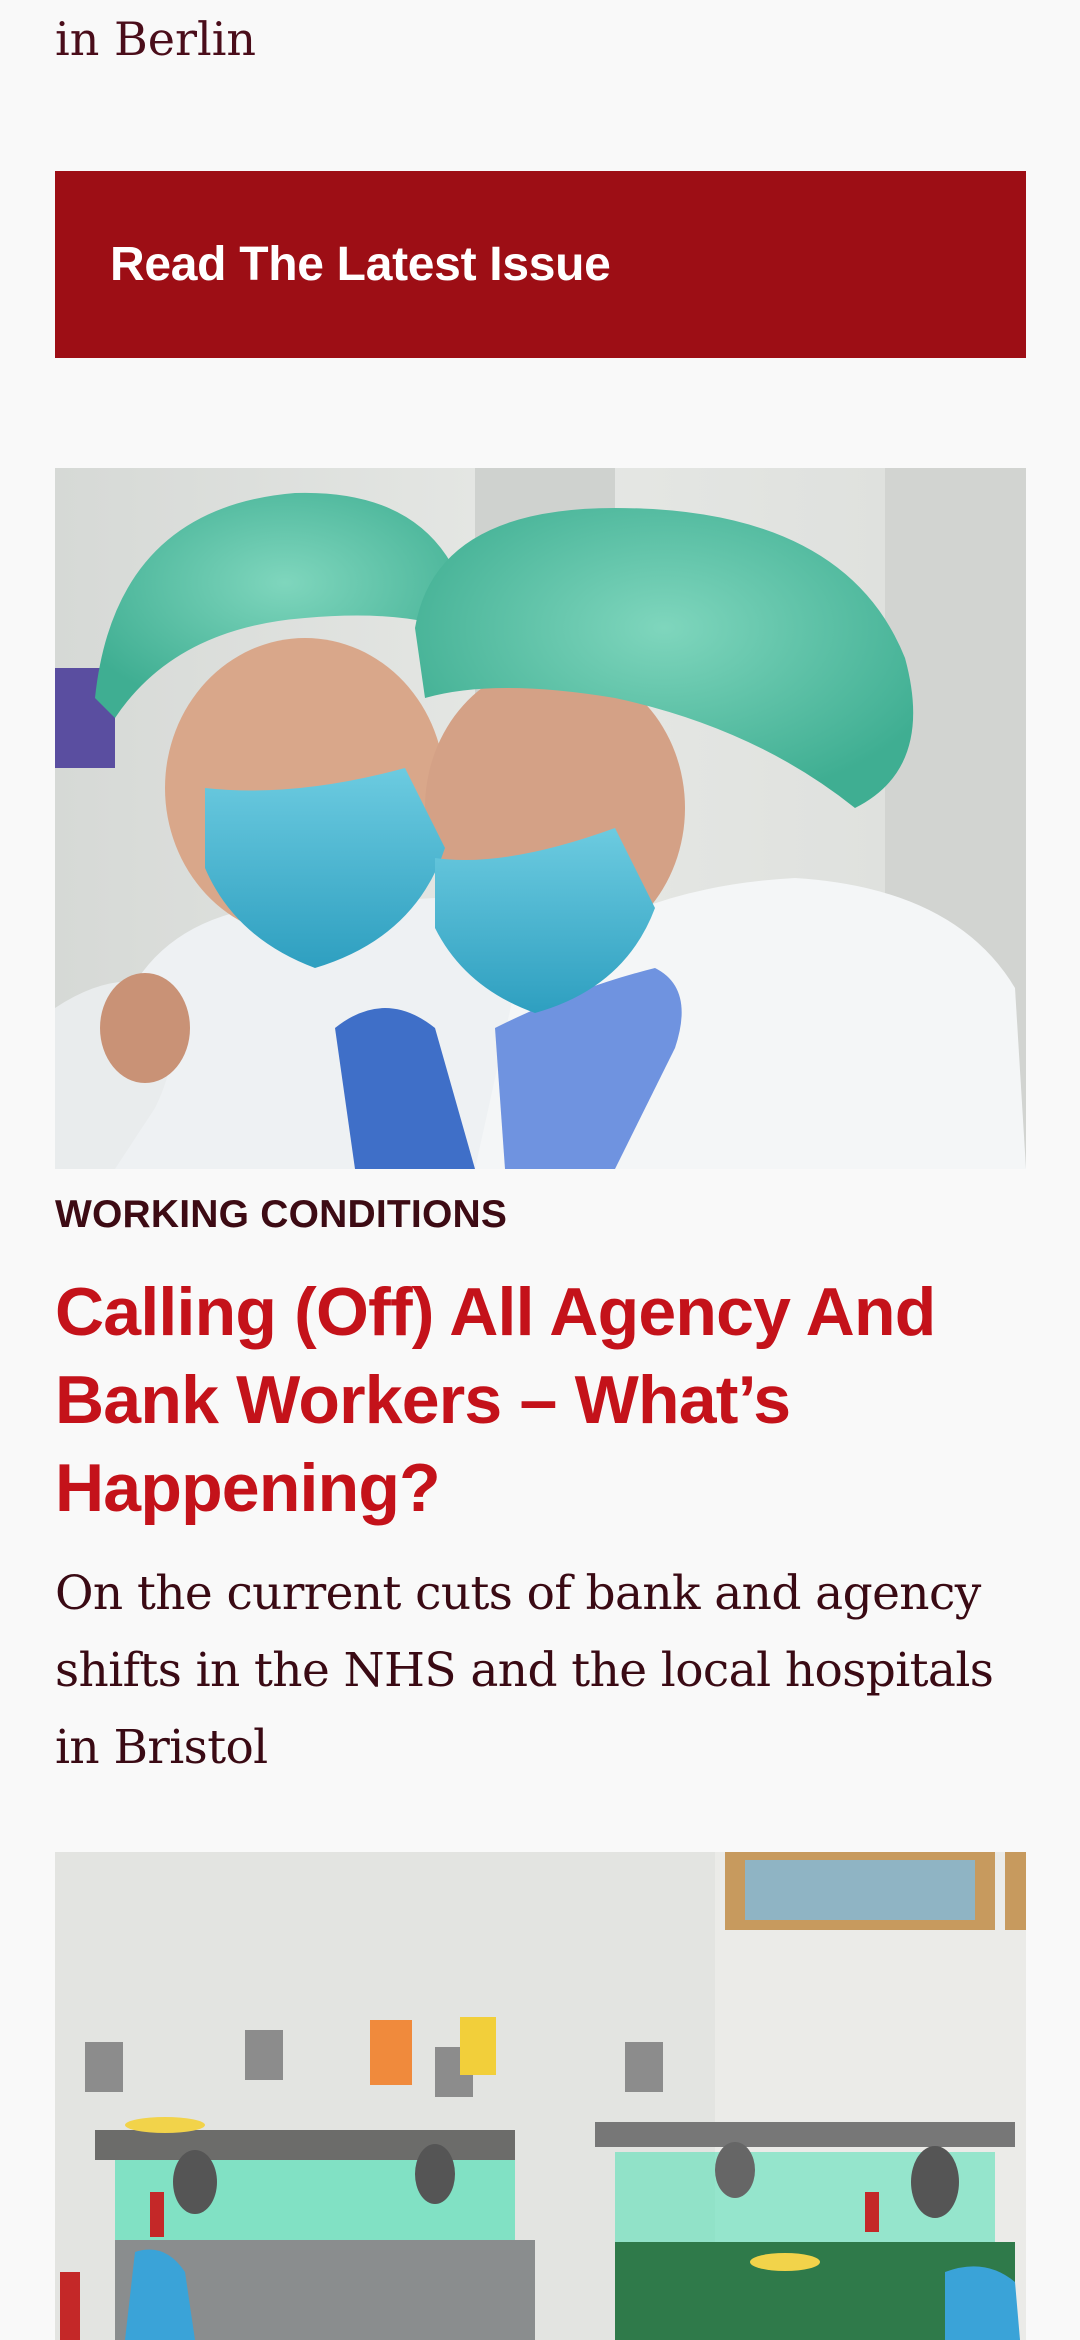 Image resolution: width=1080 pixels, height=2340 pixels. Describe the element at coordinates (155, 39) in the screenshot. I see `previous-article-title-tail: in Berlin` at that location.